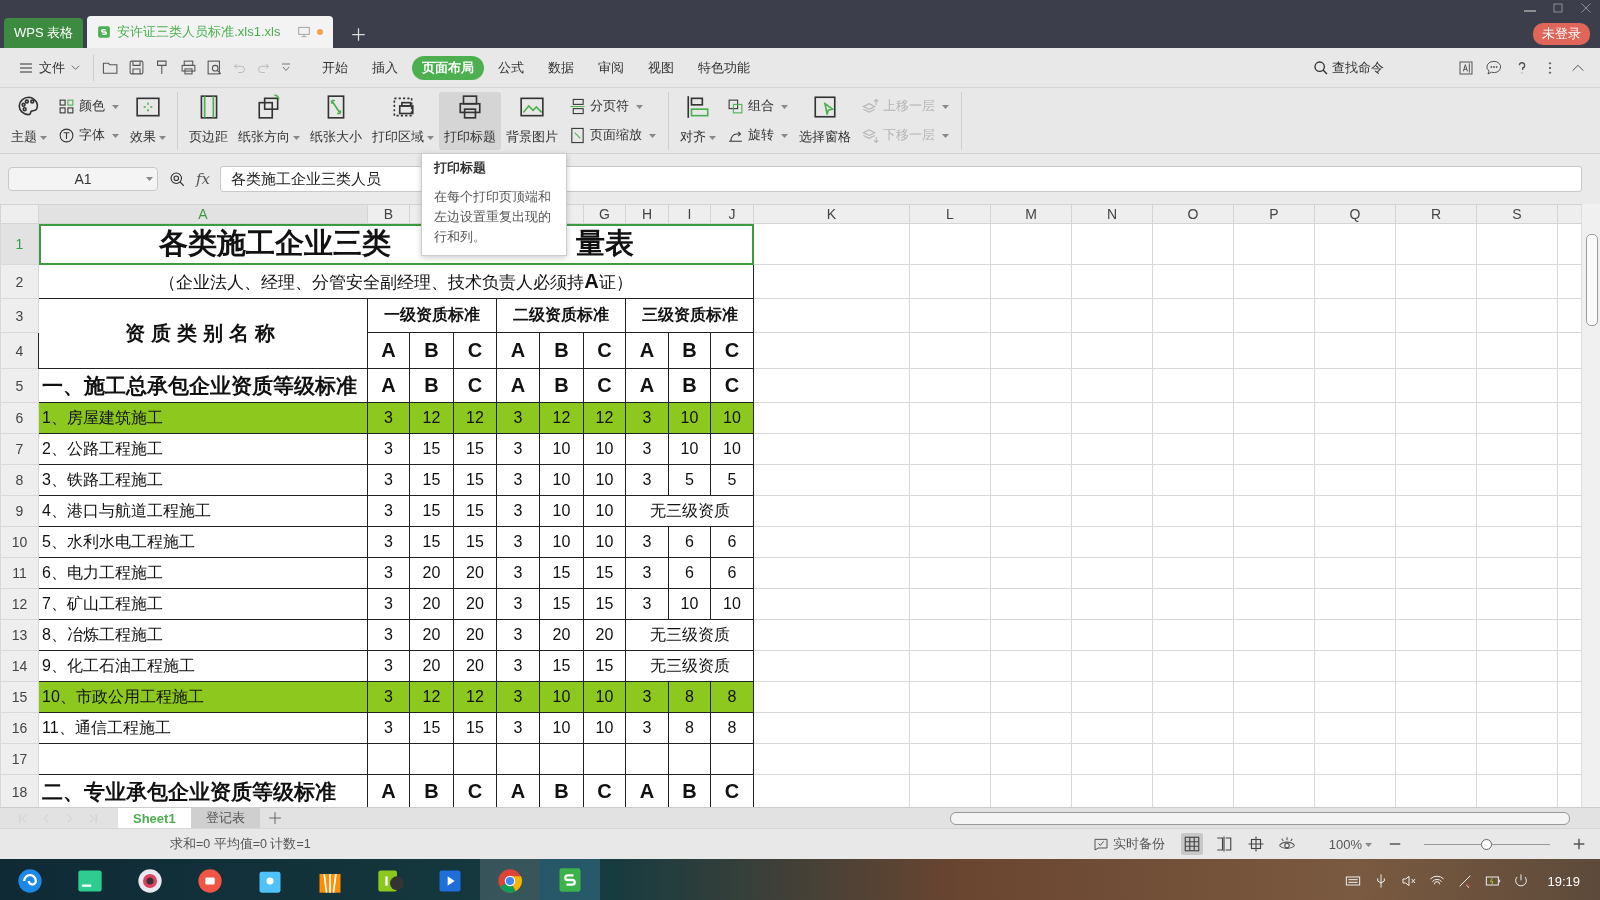  What do you see at coordinates (83, 179) in the screenshot?
I see `name-box: A1` at bounding box center [83, 179].